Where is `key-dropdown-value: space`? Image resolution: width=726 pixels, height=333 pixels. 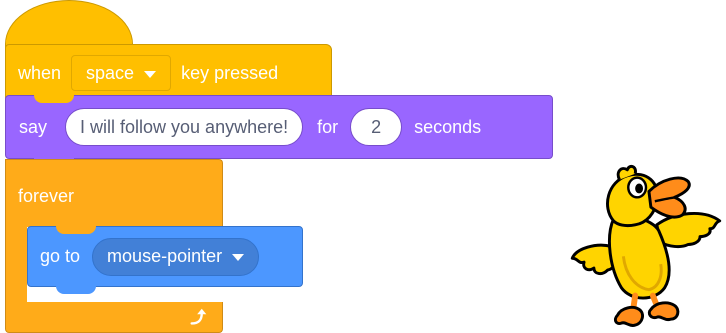 key-dropdown-value: space is located at coordinates (110, 72).